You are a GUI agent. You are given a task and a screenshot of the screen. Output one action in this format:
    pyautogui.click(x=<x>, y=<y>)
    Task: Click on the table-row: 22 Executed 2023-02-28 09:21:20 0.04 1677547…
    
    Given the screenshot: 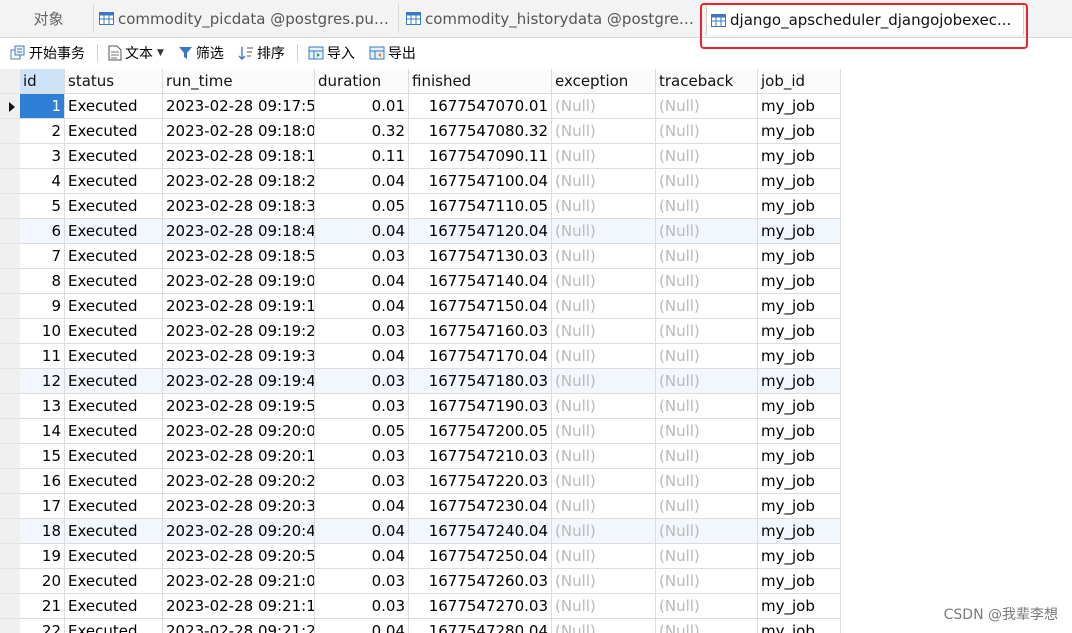 What is the action you would take?
    pyautogui.click(x=430, y=626)
    